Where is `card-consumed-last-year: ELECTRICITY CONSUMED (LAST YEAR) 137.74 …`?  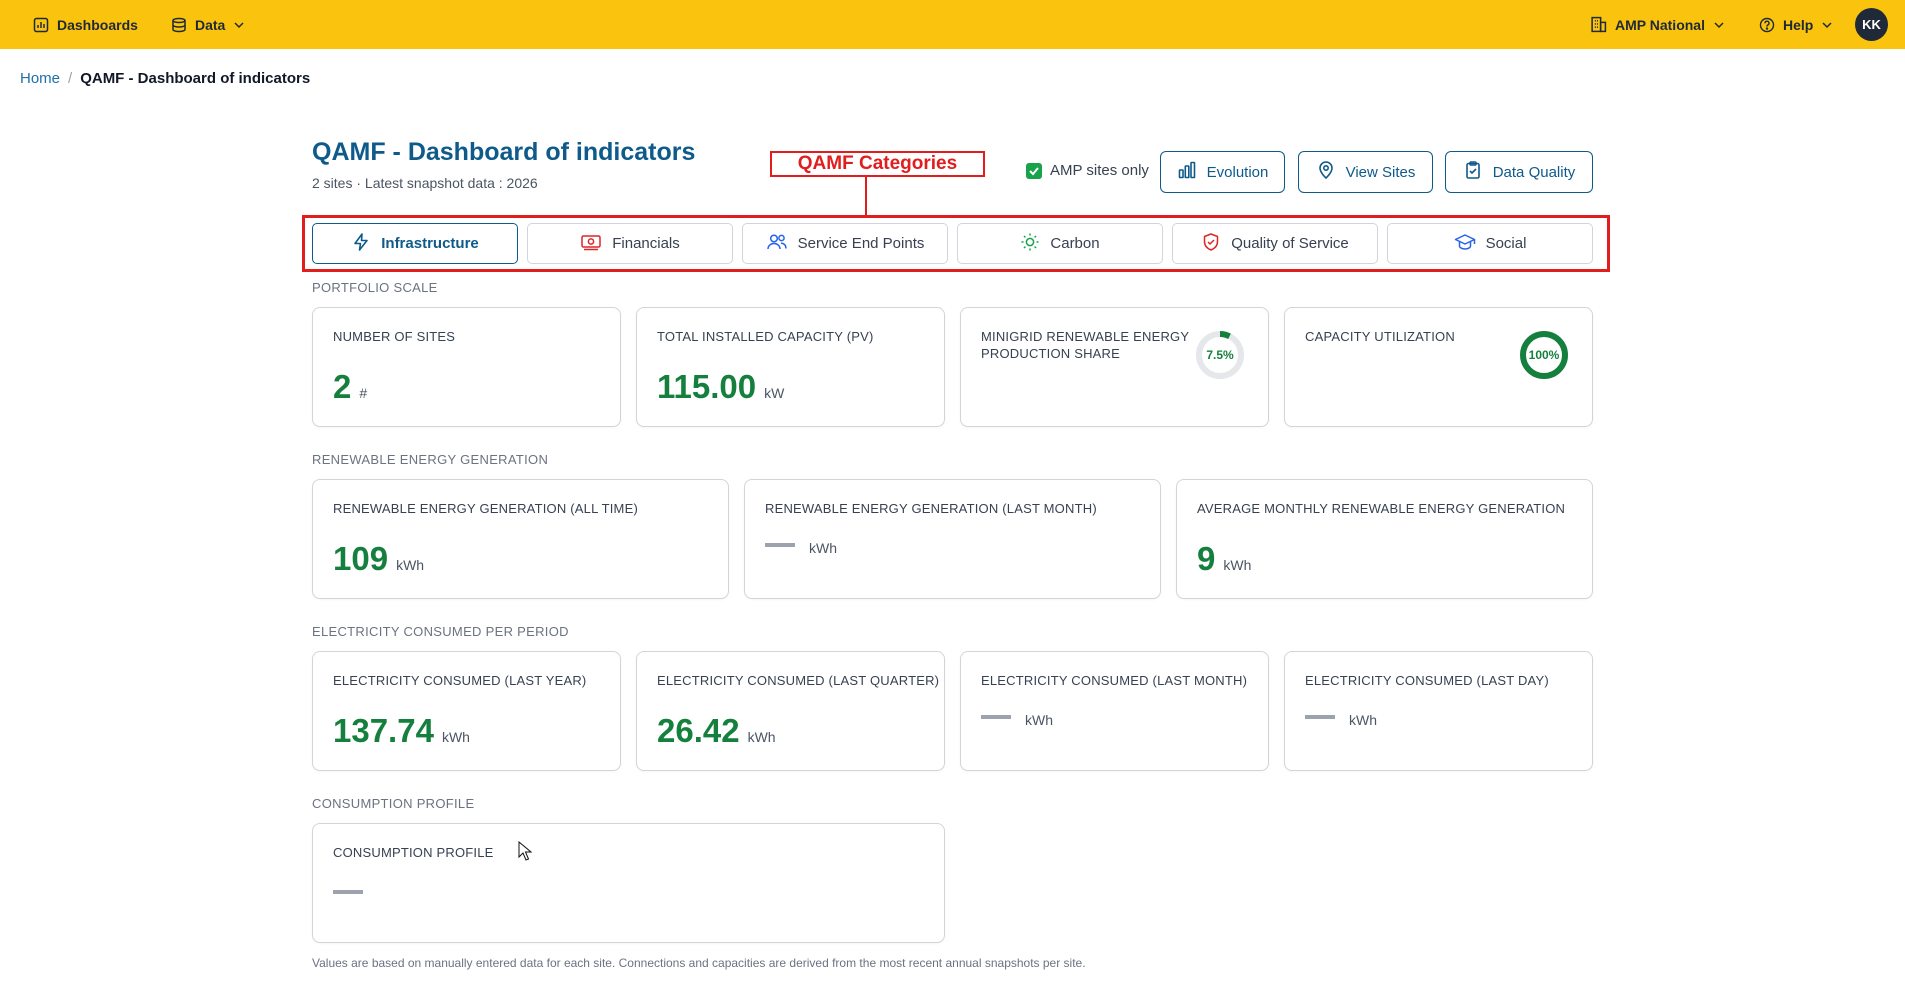 card-consumed-last-year: ELECTRICITY CONSUMED (LAST YEAR) 137.74 … is located at coordinates (466, 711).